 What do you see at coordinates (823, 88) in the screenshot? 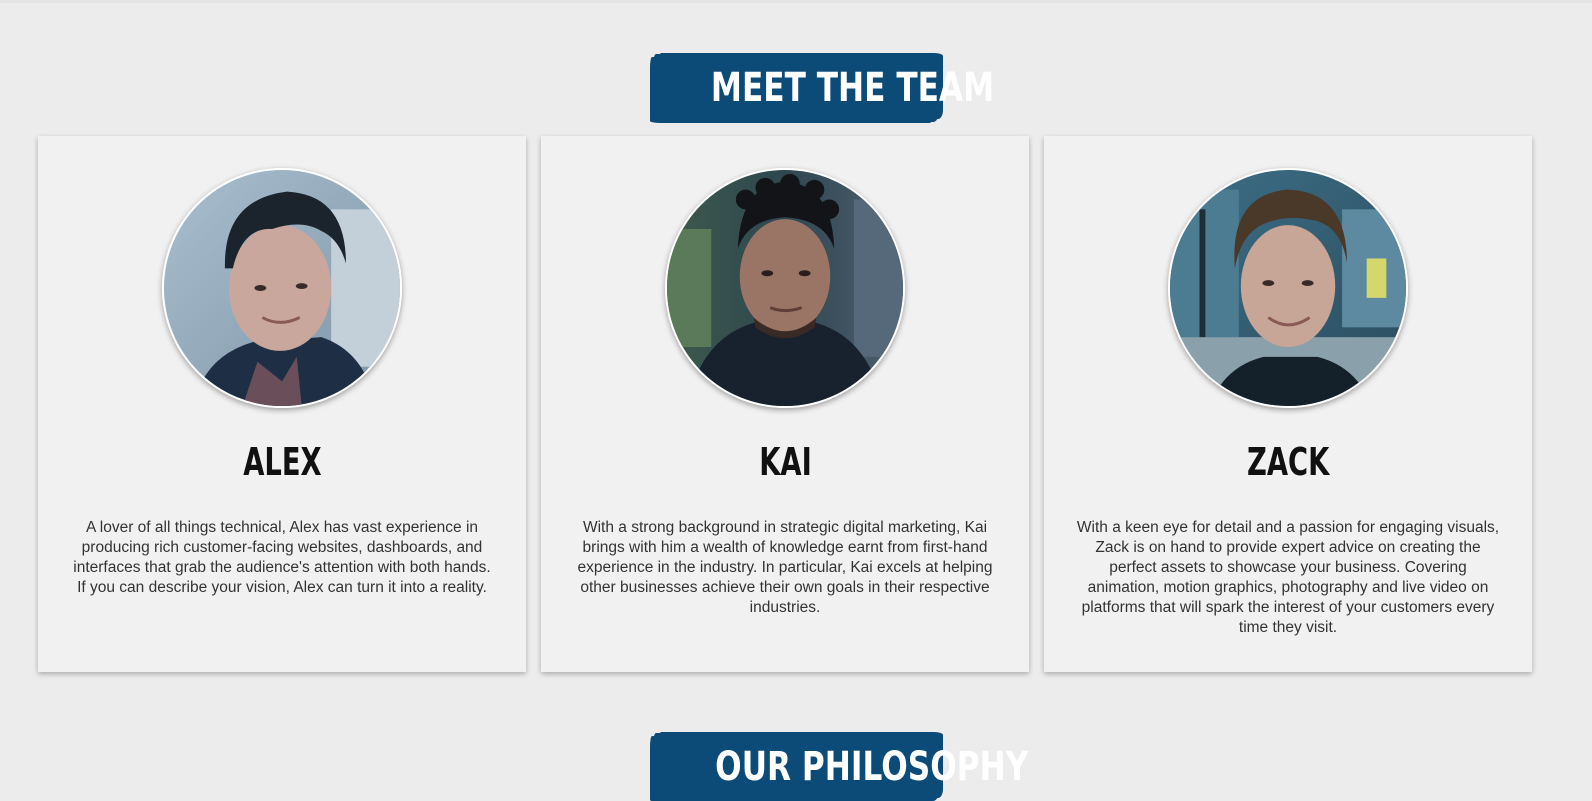
I see `meet-the-team-heading: MEET THE TEAM` at bounding box center [823, 88].